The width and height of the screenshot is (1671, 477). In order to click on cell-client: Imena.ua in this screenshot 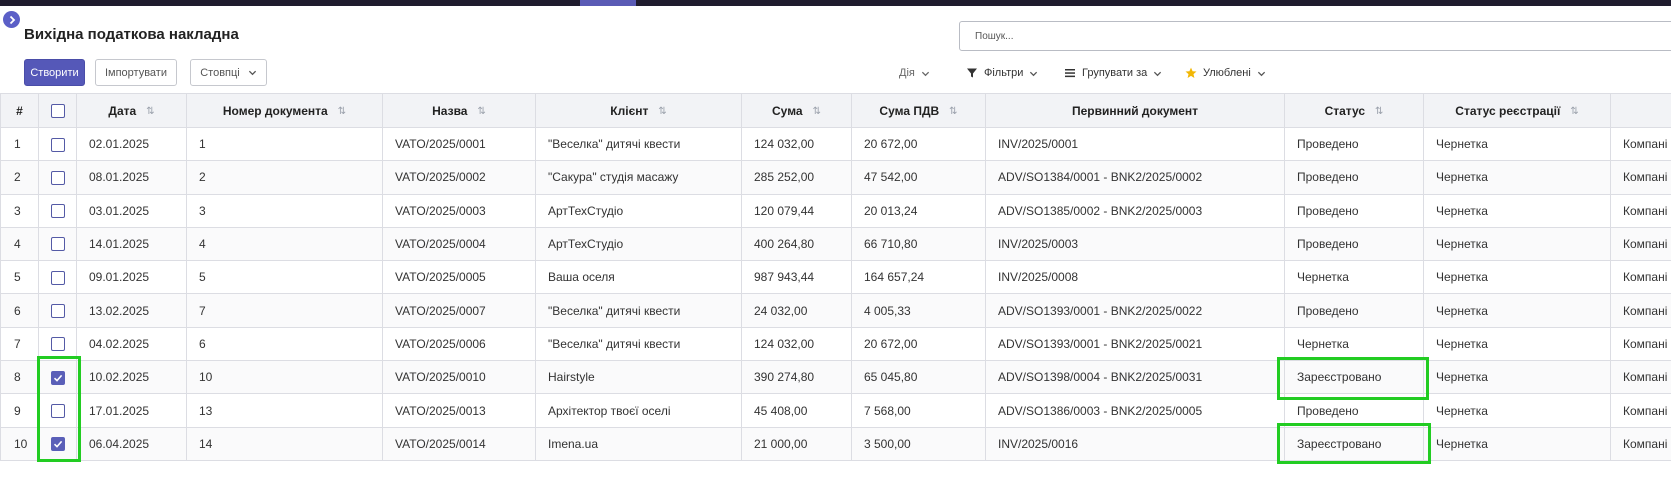, I will do `click(638, 443)`.